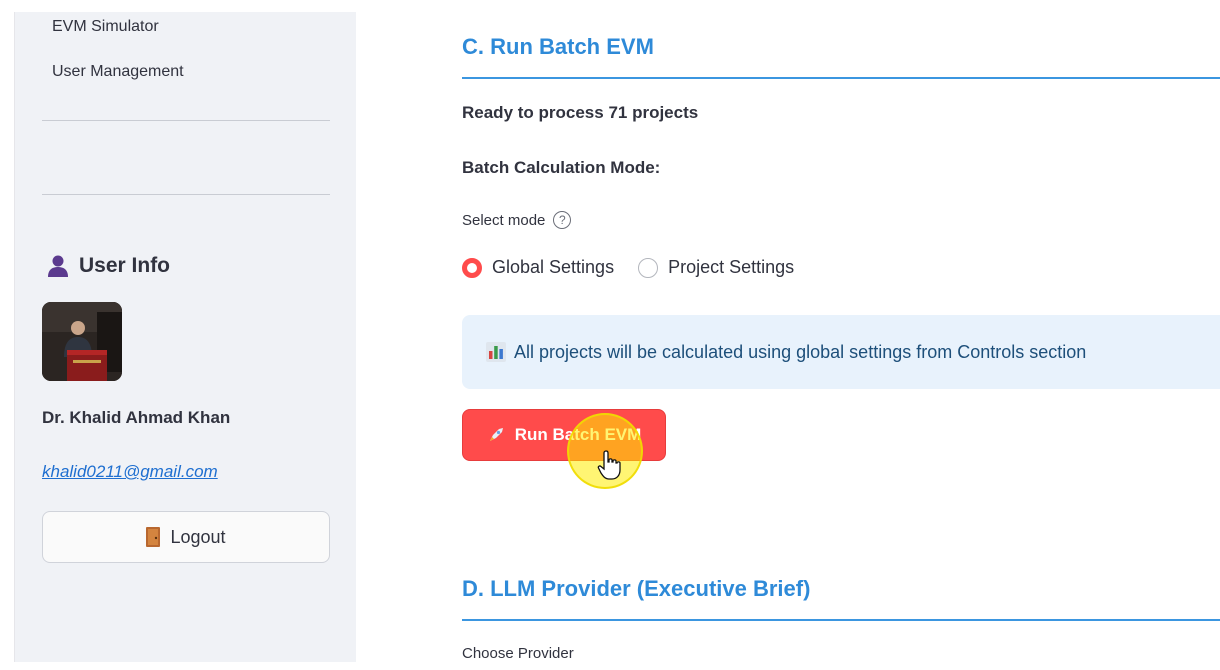 This screenshot has height=670, width=1220. I want to click on radio-label-project: Project Settings, so click(731, 267).